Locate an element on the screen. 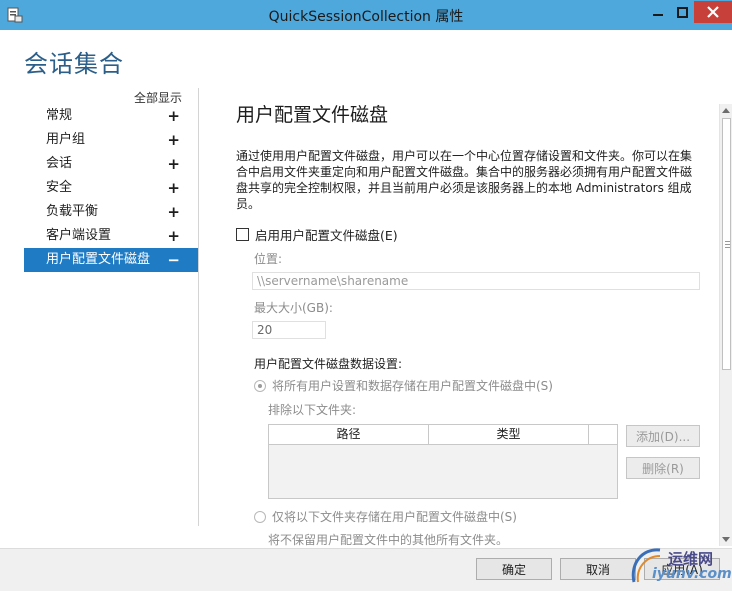 The image size is (732, 591). nav-item-session: 会话 + is located at coordinates (111, 164).